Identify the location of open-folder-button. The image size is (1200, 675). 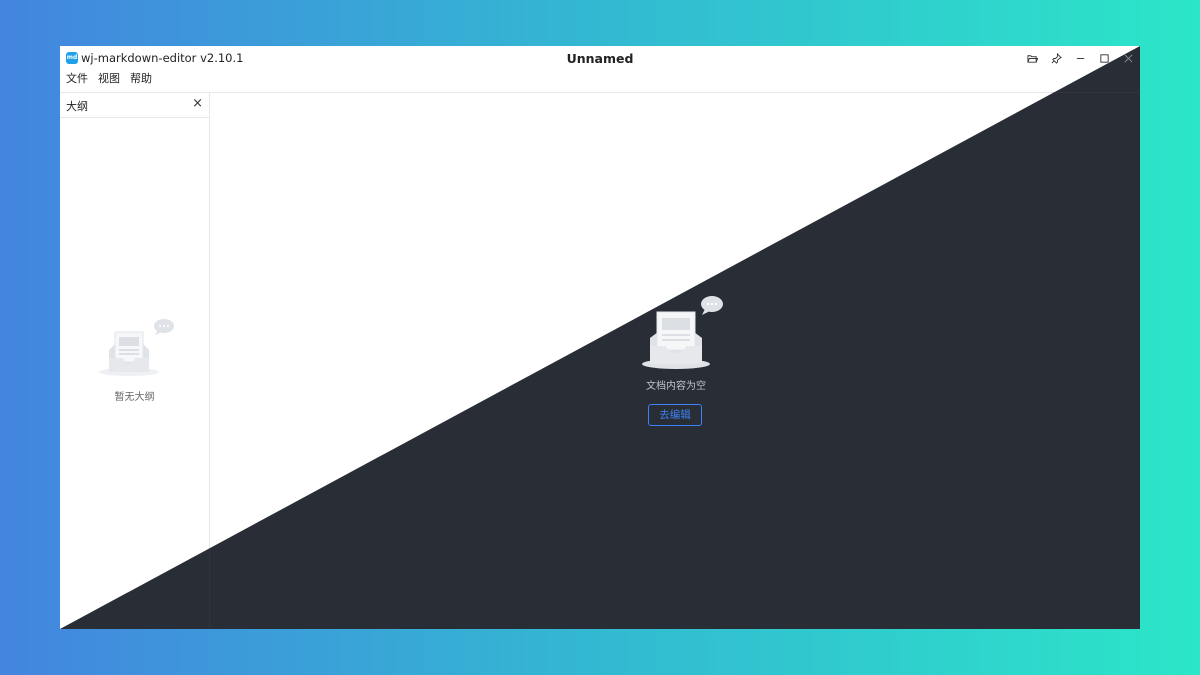
(1032, 58).